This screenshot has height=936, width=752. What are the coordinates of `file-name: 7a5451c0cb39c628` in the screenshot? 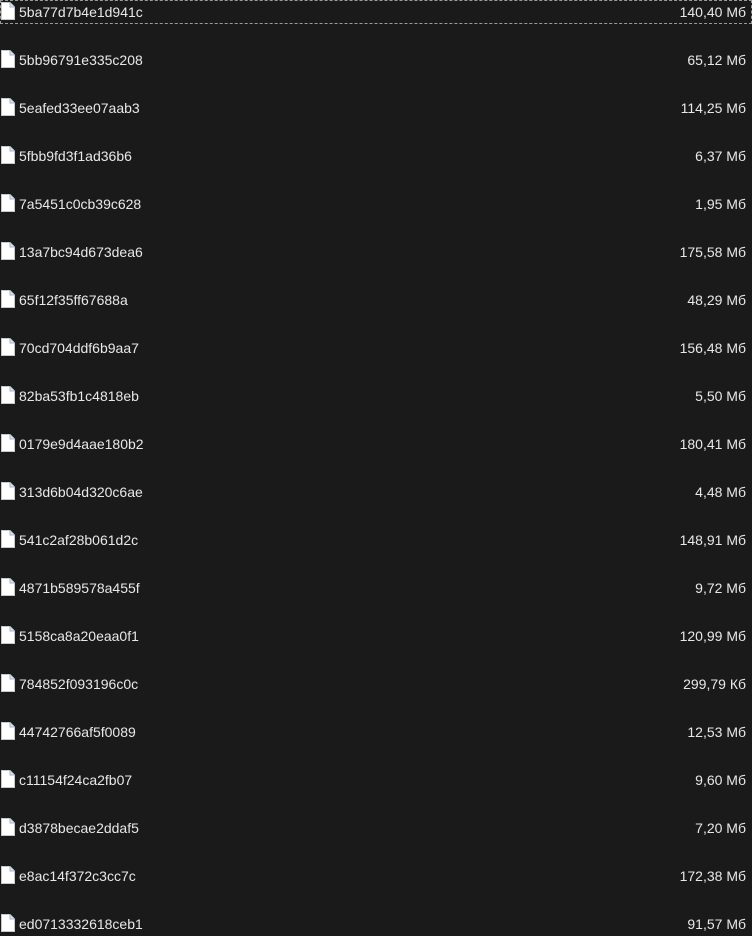 It's located at (80, 204).